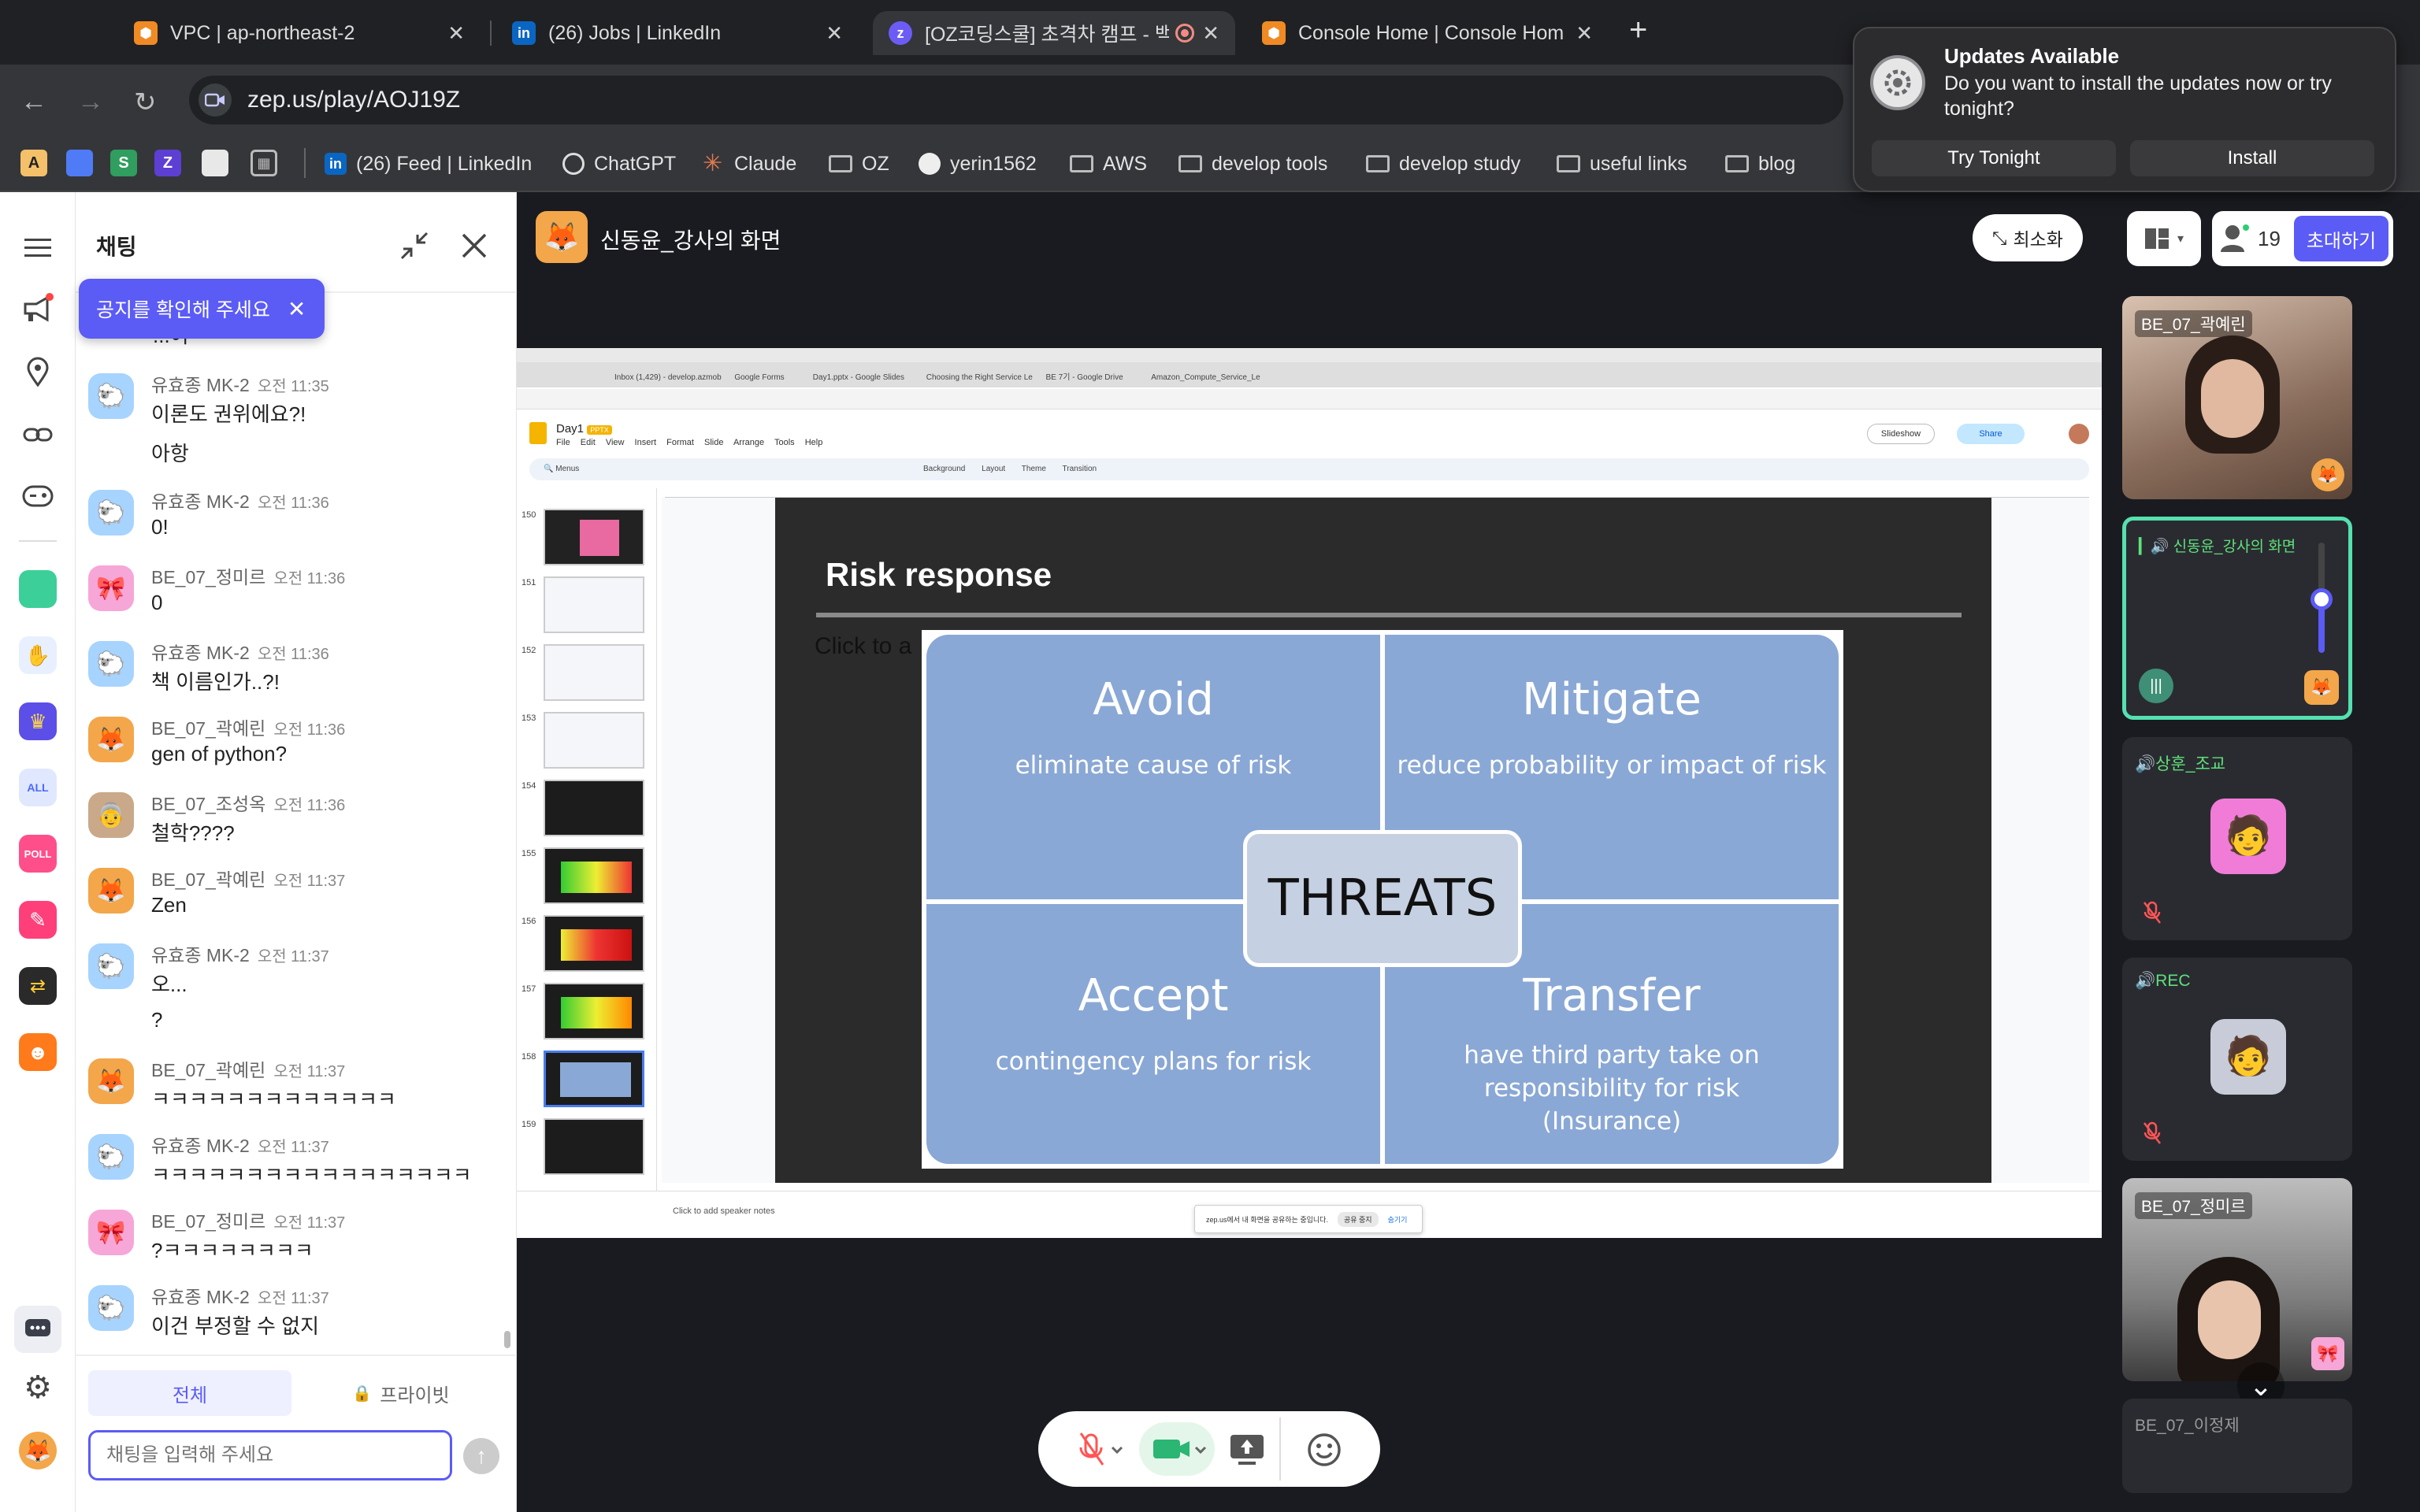 This screenshot has height=1512, width=2420. What do you see at coordinates (2237, 1279) in the screenshot?
I see `video-tile-jeong: BE_07_정미르 🎀` at bounding box center [2237, 1279].